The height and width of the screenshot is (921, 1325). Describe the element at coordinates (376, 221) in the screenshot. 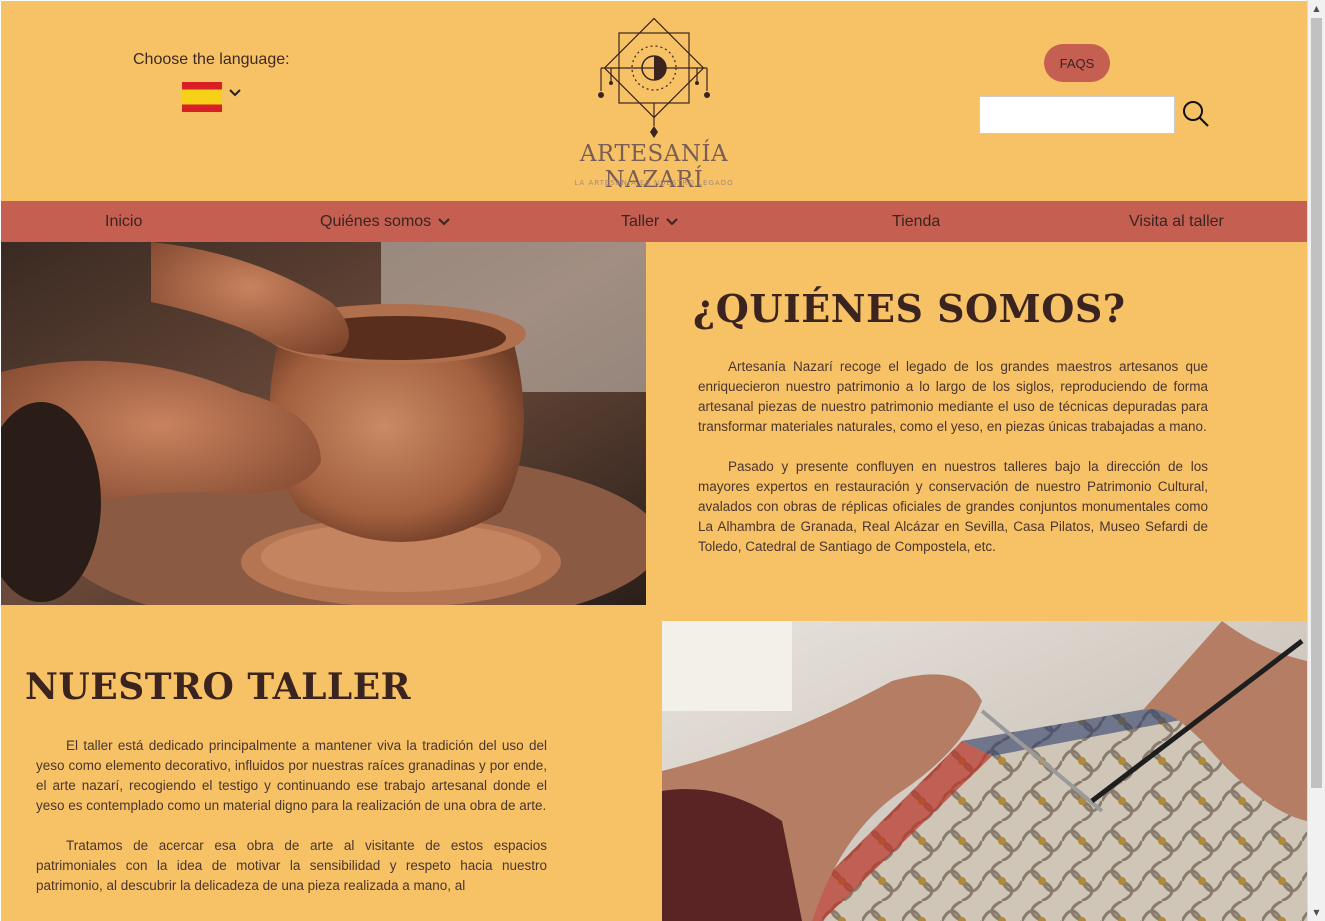

I see `nav-item-label: Quiénes somos` at that location.